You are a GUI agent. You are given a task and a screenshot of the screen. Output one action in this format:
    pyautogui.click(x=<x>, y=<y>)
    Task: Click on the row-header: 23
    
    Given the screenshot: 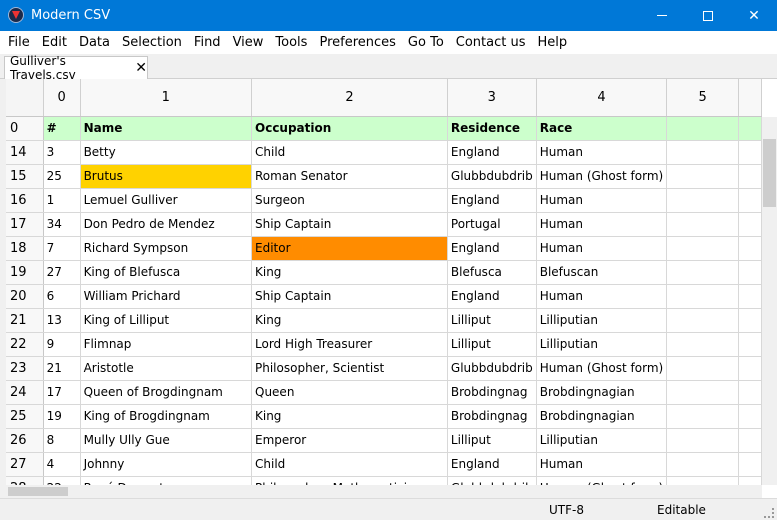 What is the action you would take?
    pyautogui.click(x=25, y=368)
    